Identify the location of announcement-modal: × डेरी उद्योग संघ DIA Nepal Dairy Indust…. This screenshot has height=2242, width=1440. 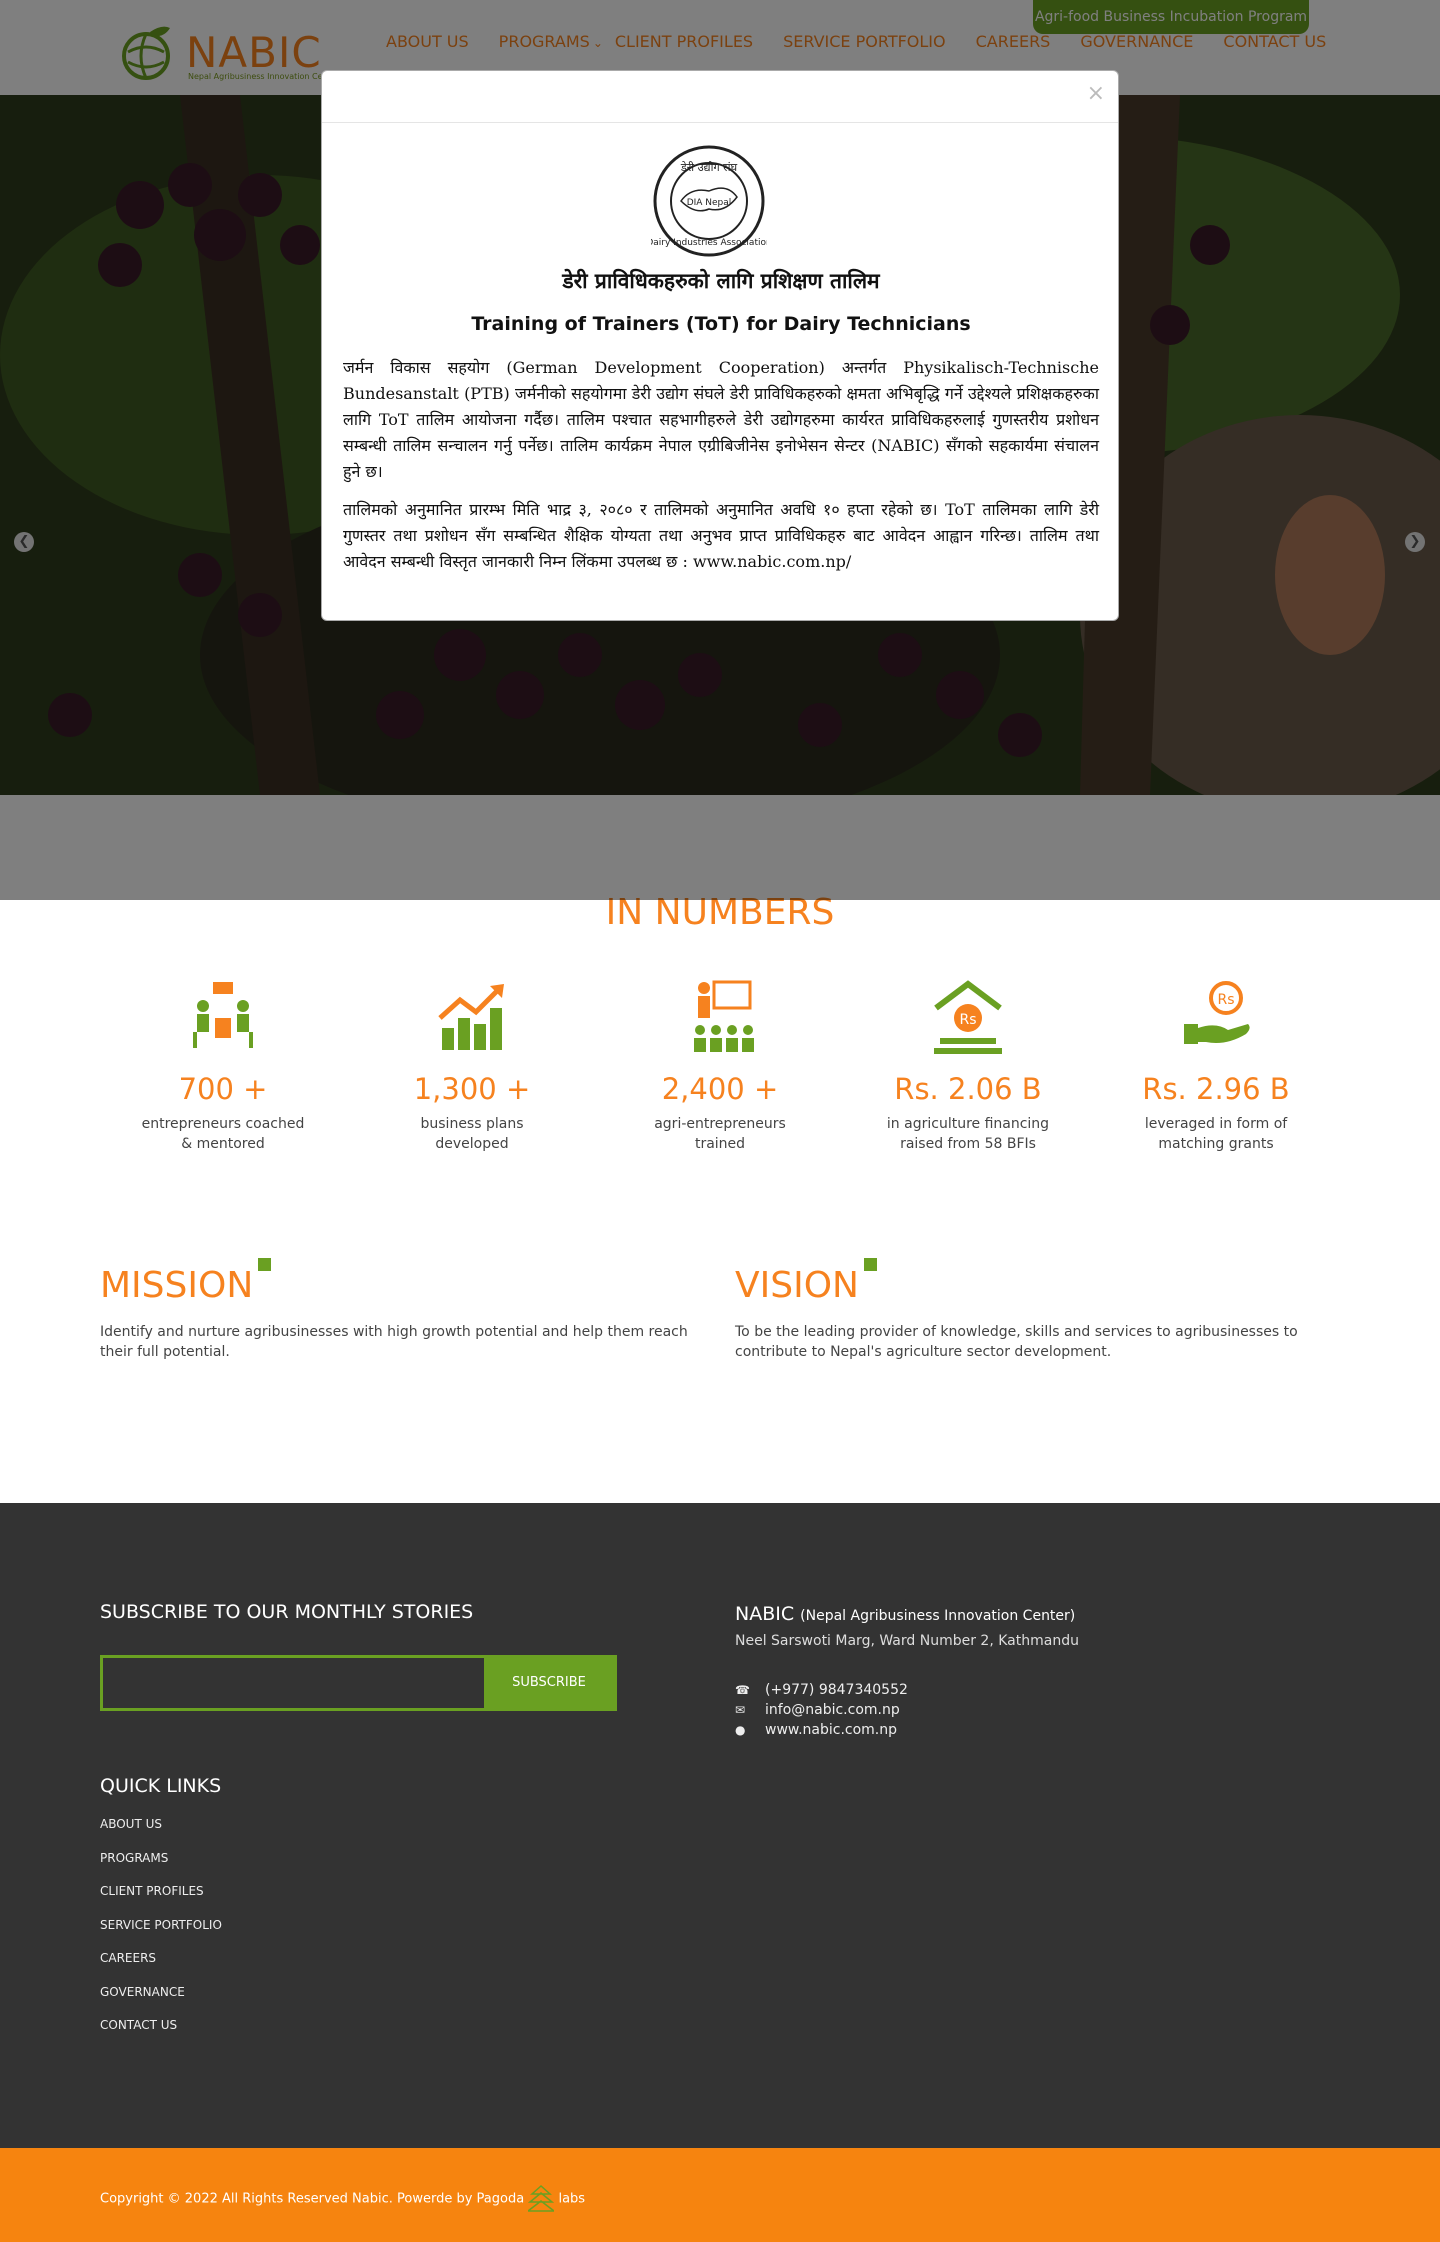
(720, 345).